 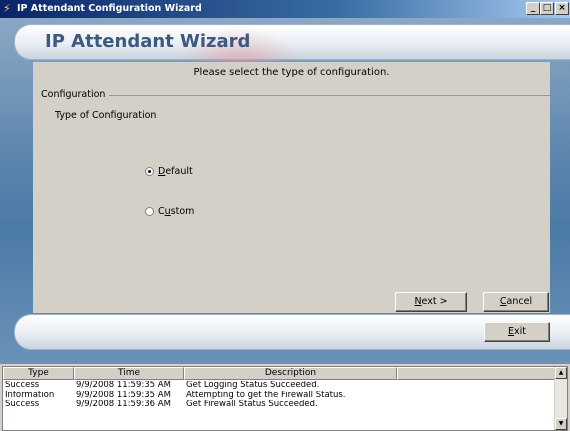 What do you see at coordinates (290, 373) in the screenshot?
I see `column-header-description: Description` at bounding box center [290, 373].